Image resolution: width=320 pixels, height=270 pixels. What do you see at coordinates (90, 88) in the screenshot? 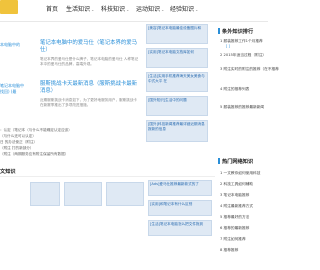
I see `article-title-link: 服斯挑战卡天最新消息（服斯挑战卡最新消息）` at bounding box center [90, 88].